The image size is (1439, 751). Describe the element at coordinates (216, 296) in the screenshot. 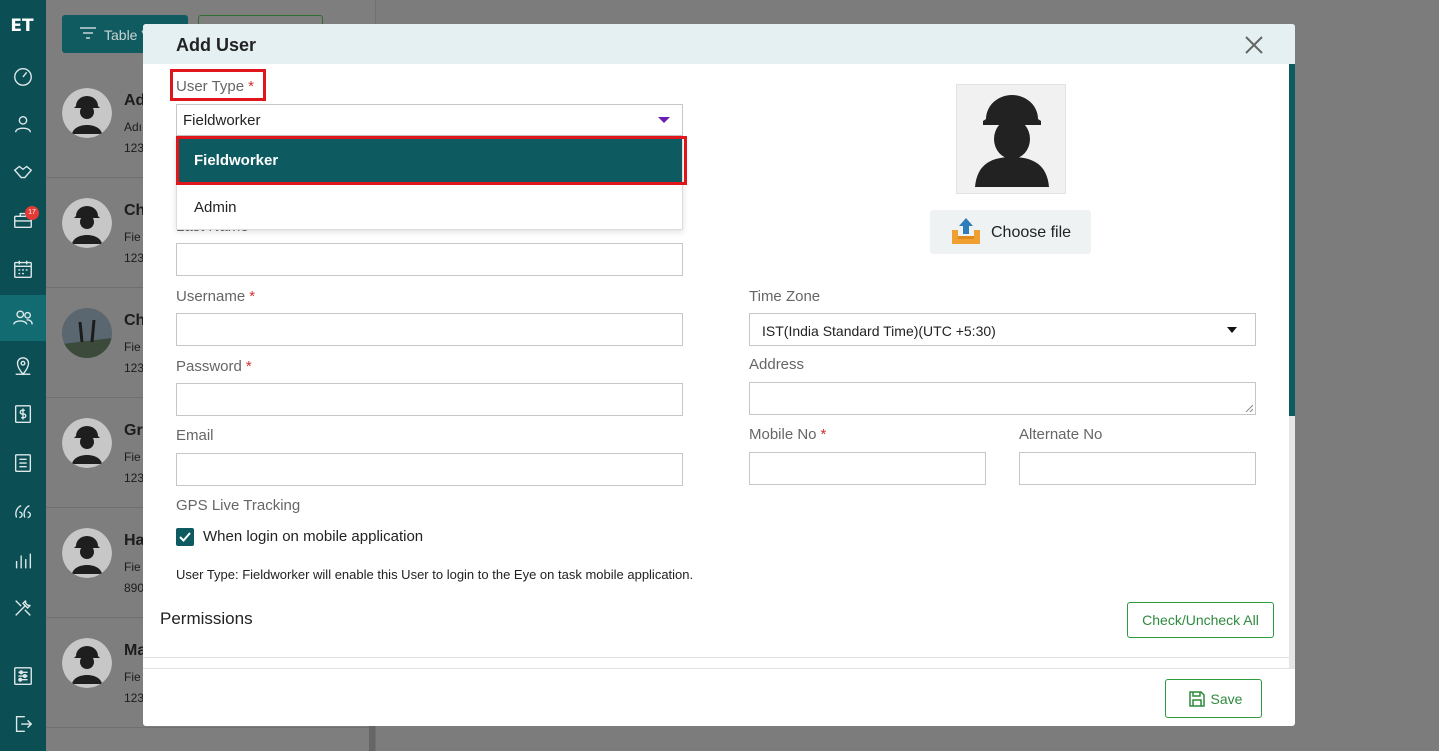

I see `username-label: Username *` at that location.